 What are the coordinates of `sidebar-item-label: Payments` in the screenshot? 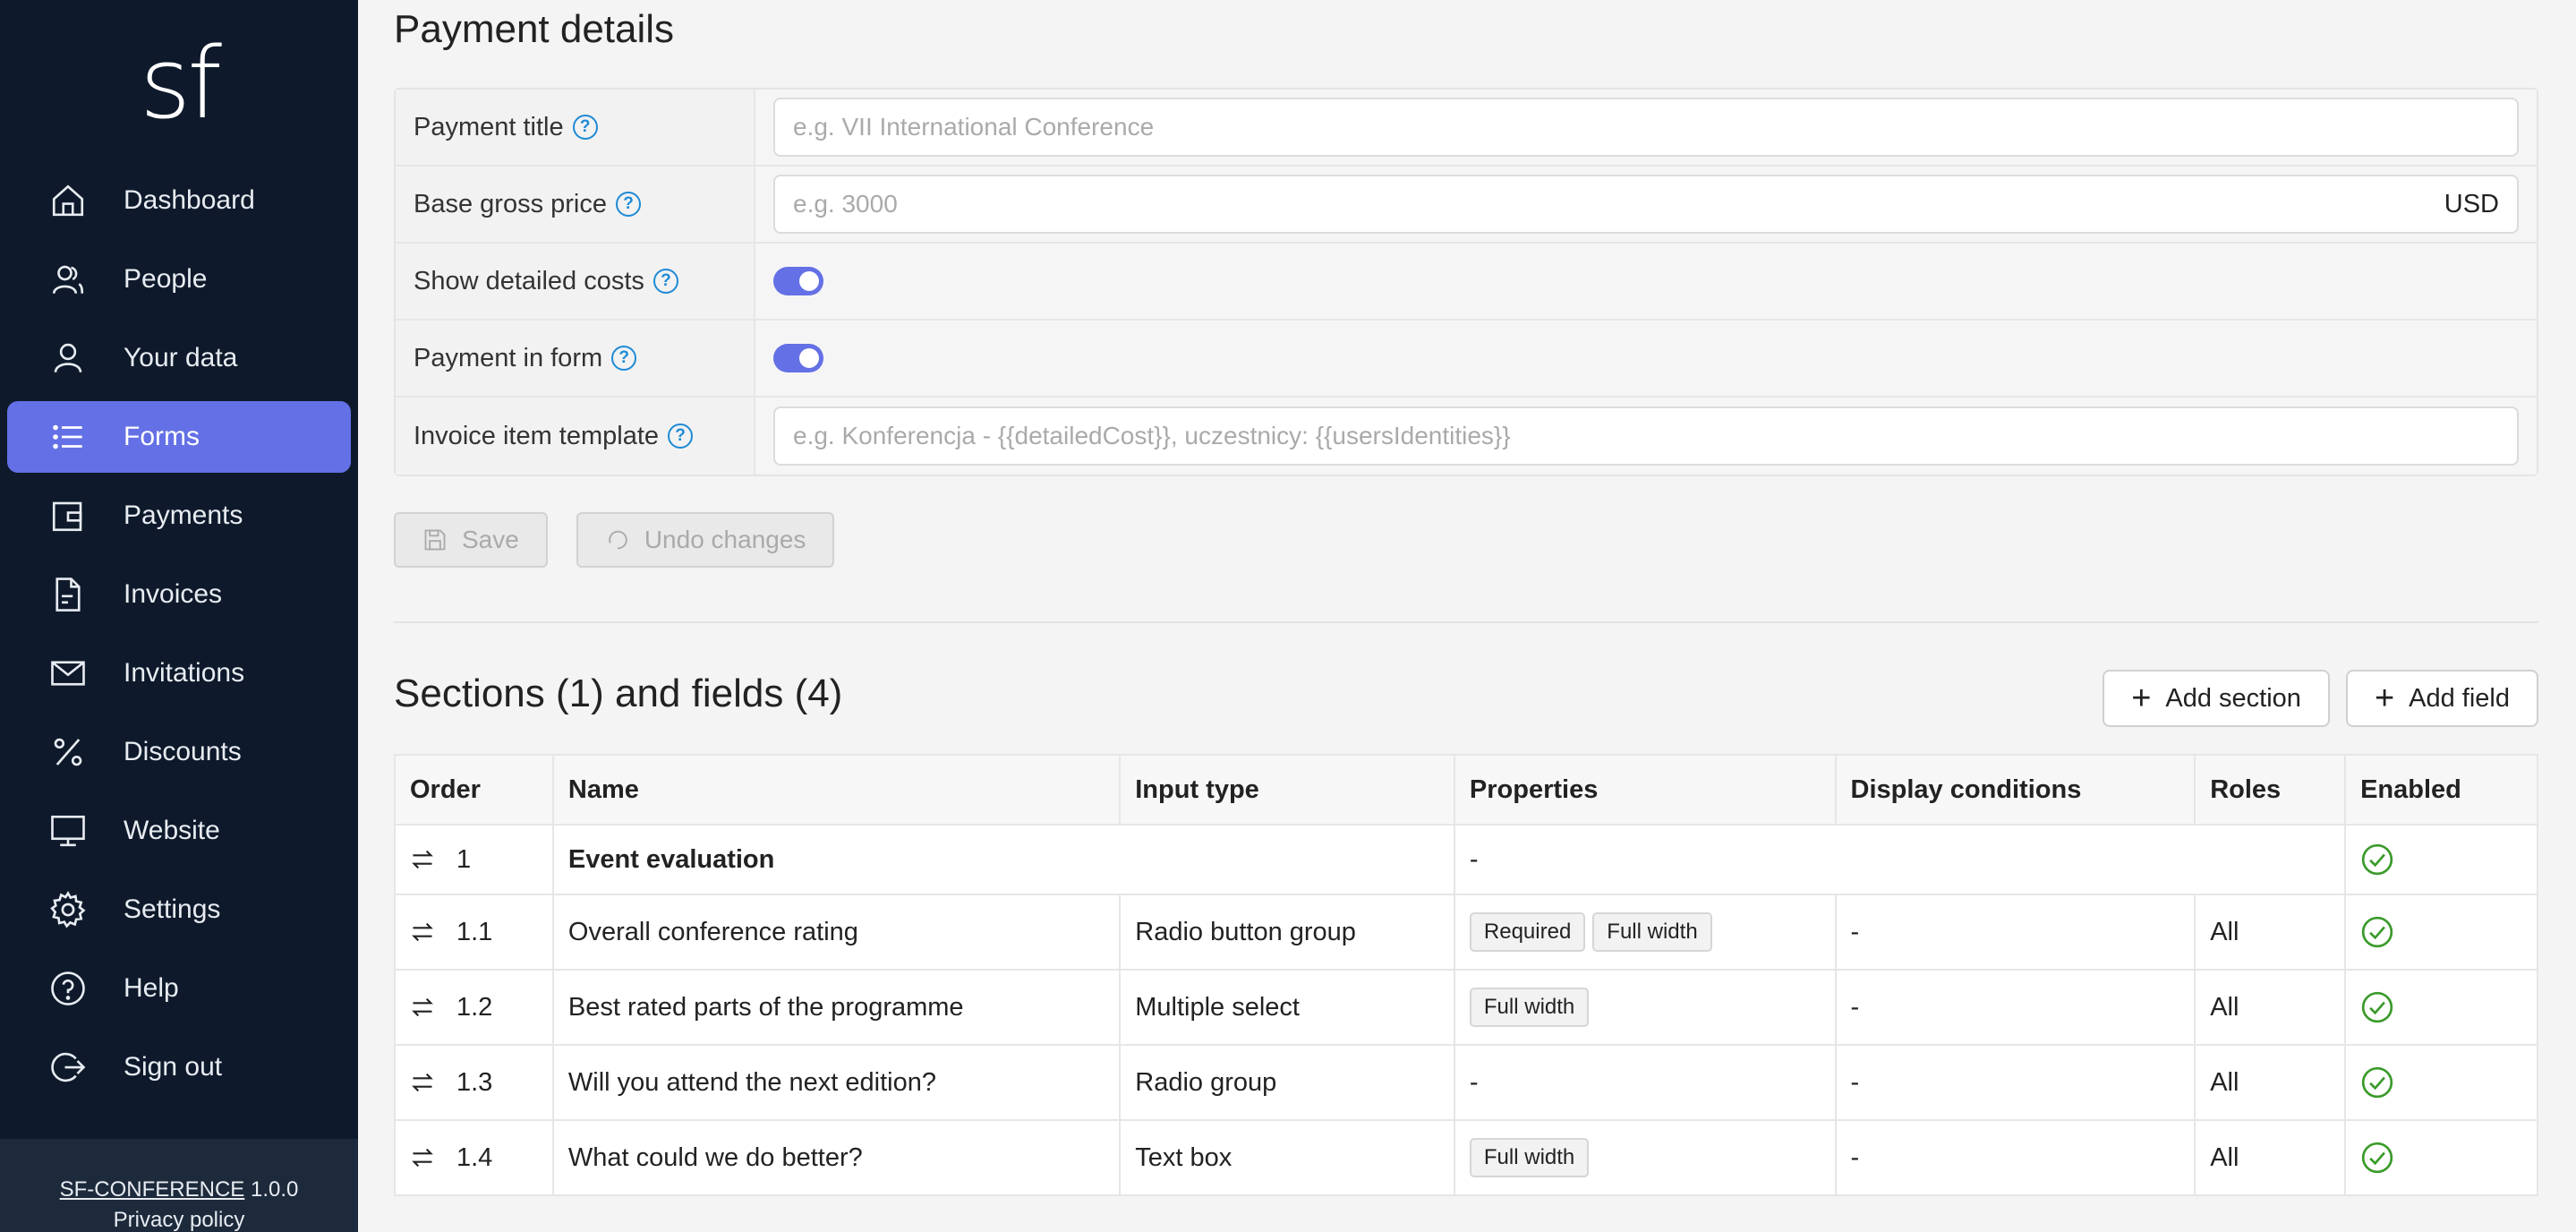 It's located at (183, 515).